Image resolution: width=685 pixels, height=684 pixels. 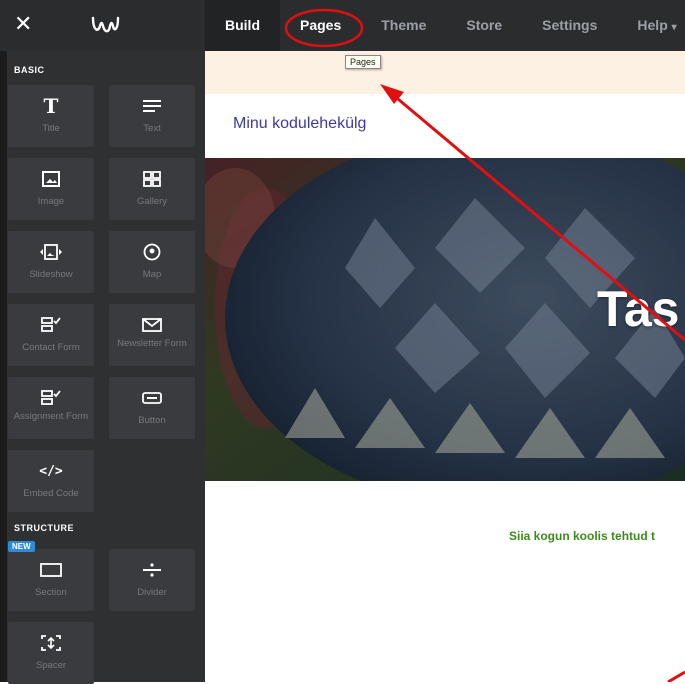 What do you see at coordinates (403, 25) in the screenshot?
I see `tab-theme: Theme` at bounding box center [403, 25].